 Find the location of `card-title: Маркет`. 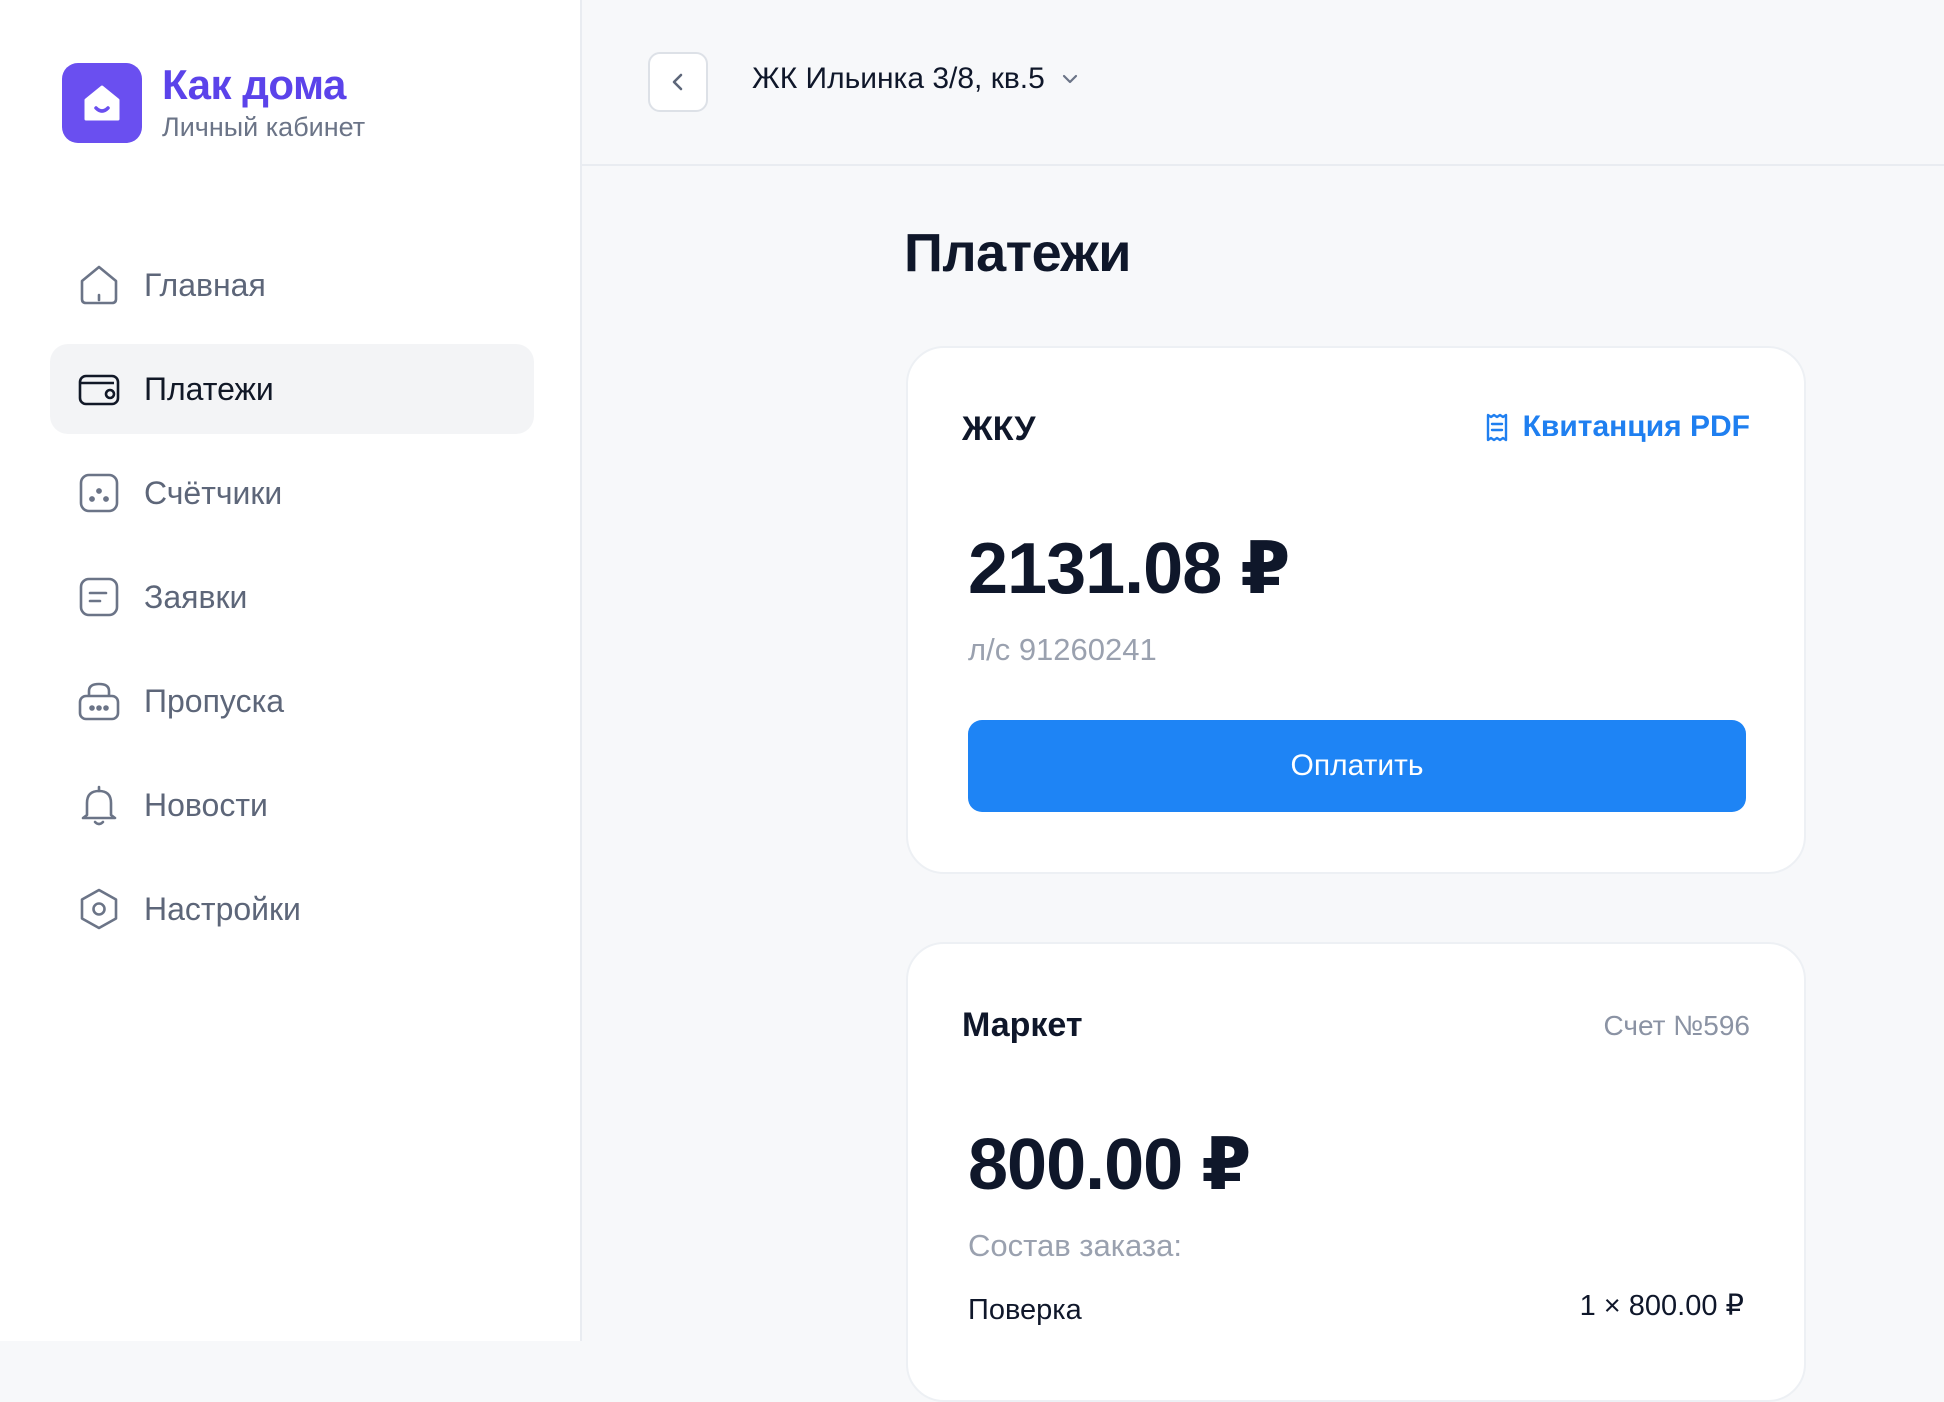

card-title: Маркет is located at coordinates (1022, 1025).